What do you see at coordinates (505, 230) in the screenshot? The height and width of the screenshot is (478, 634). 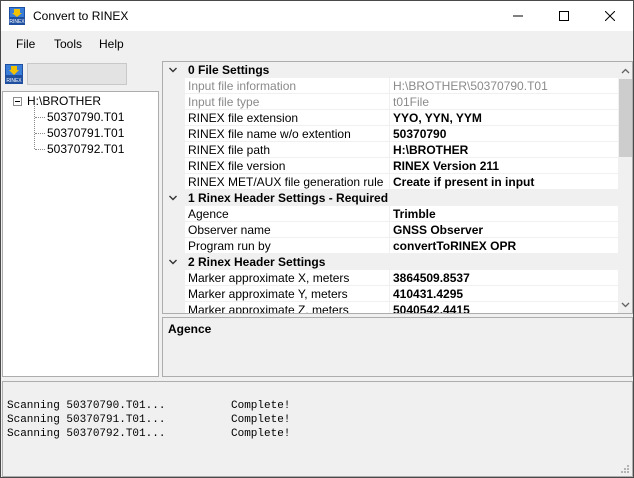 I see `property-value: GNSS Observer` at bounding box center [505, 230].